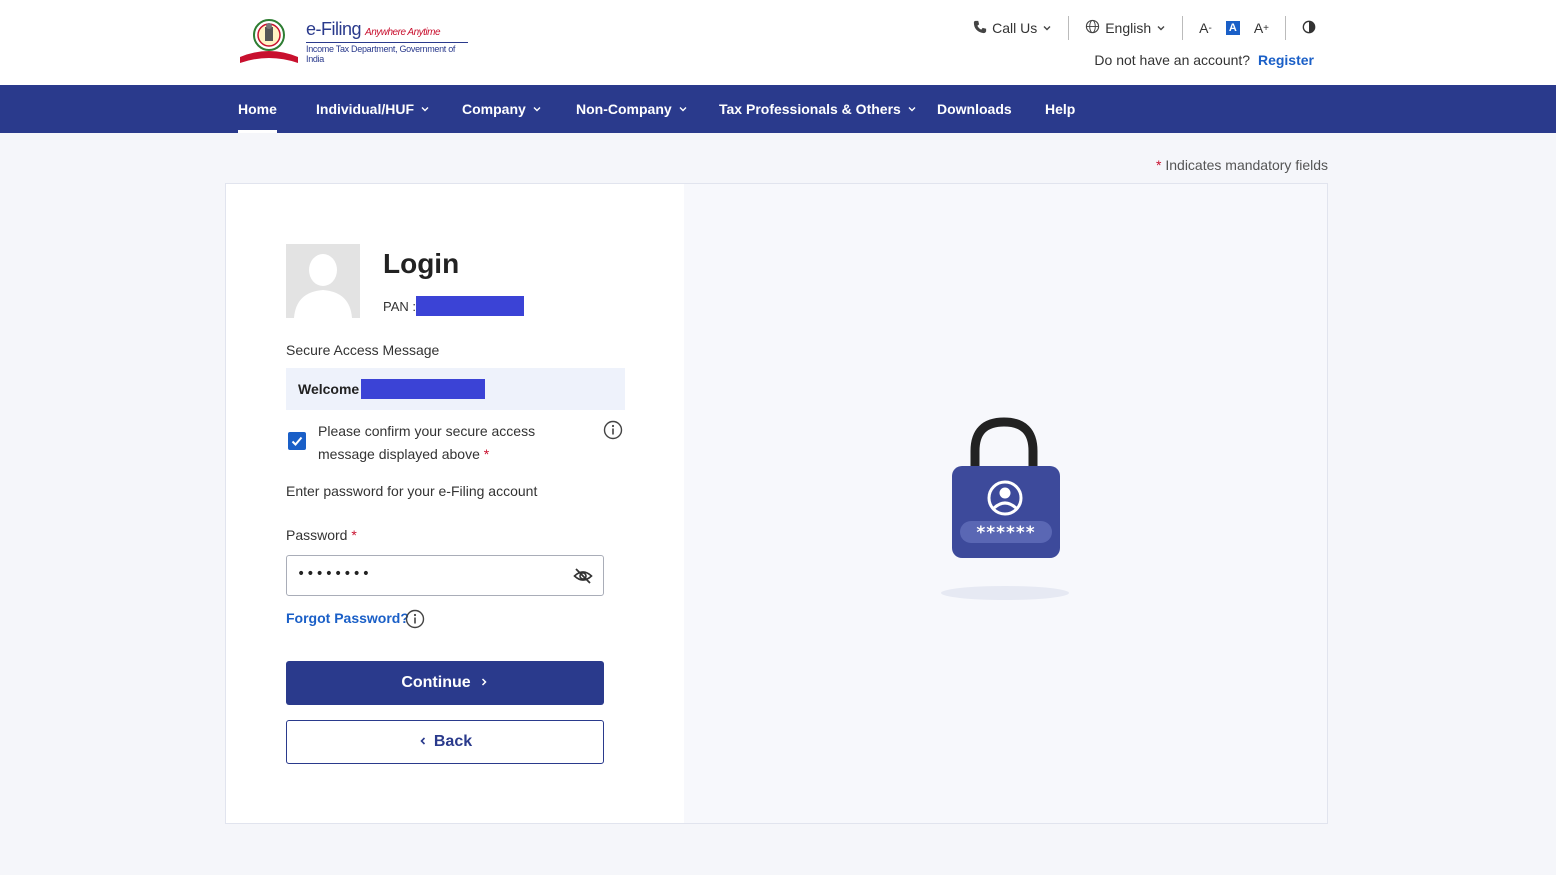 The width and height of the screenshot is (1556, 875). What do you see at coordinates (323, 281) in the screenshot?
I see `avatar` at bounding box center [323, 281].